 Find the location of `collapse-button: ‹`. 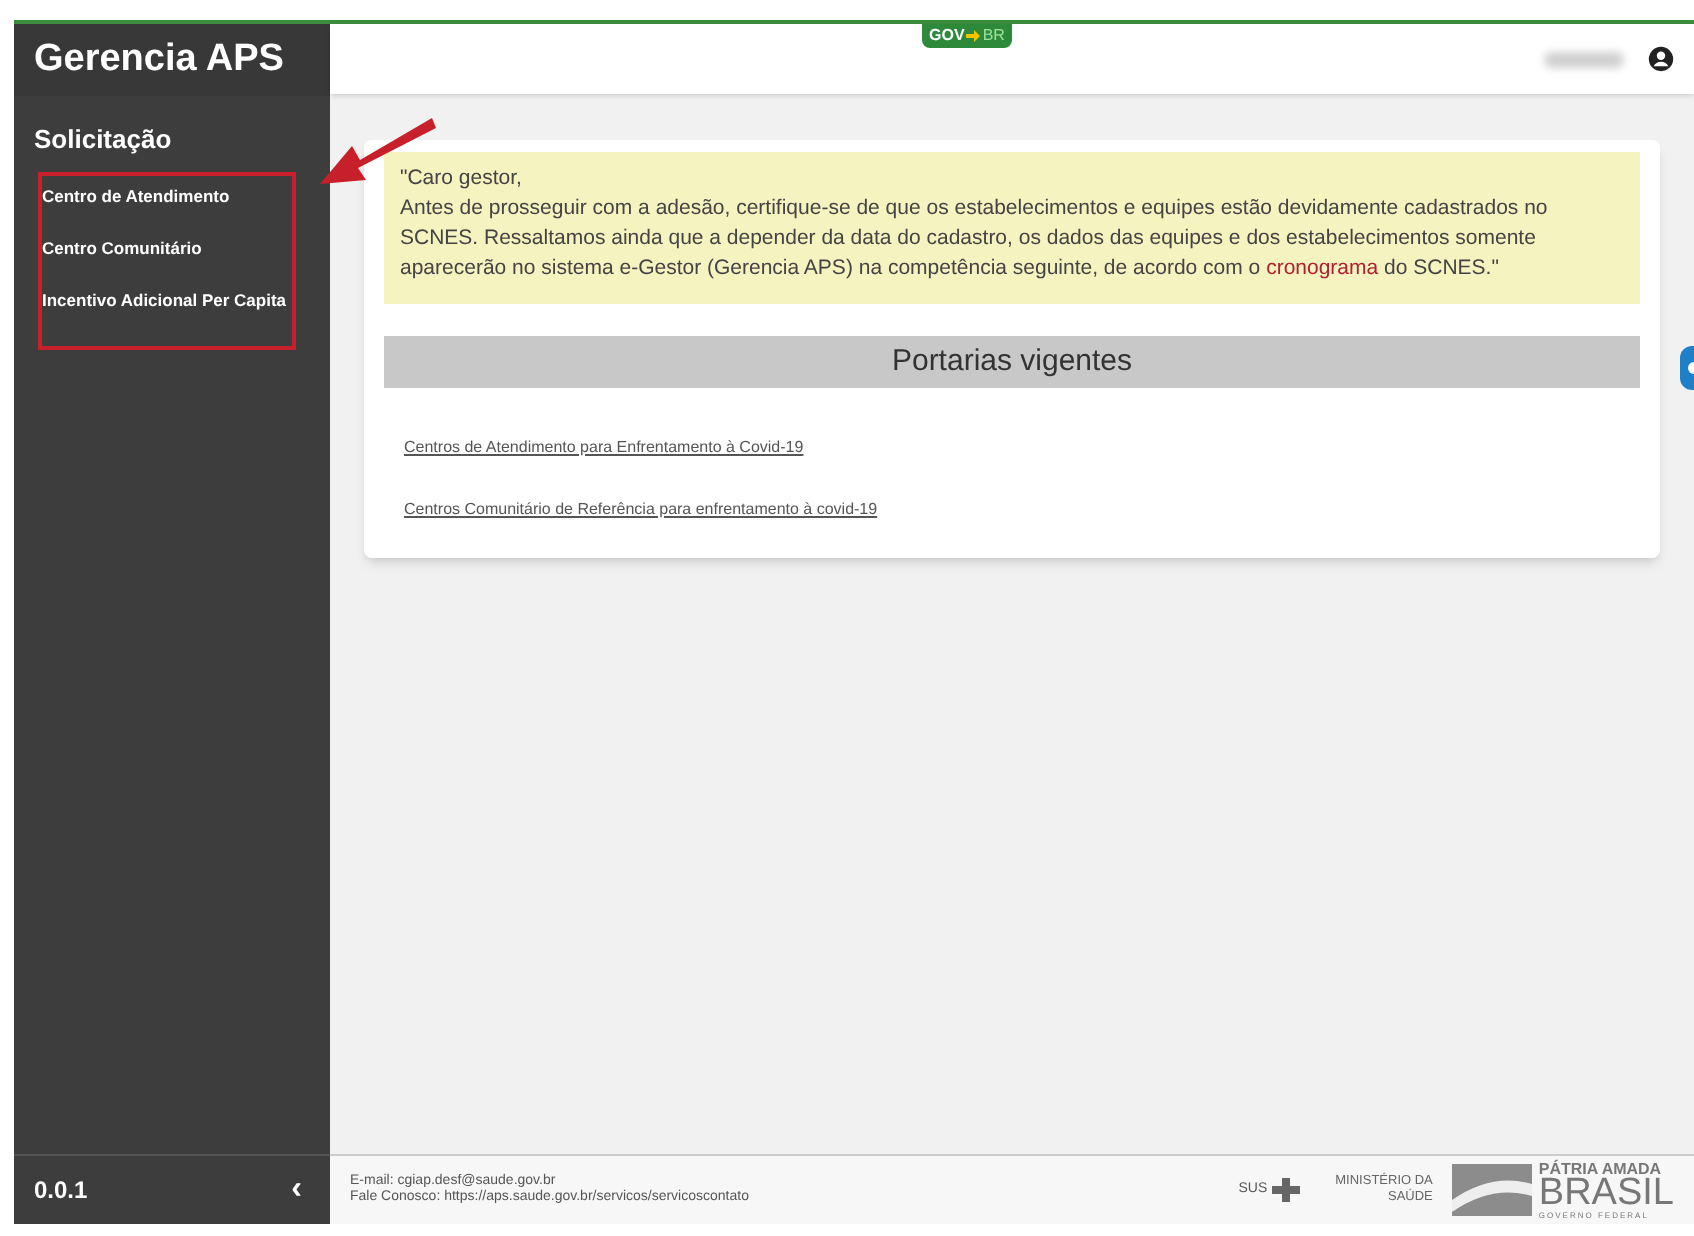

collapse-button: ‹ is located at coordinates (296, 1190).